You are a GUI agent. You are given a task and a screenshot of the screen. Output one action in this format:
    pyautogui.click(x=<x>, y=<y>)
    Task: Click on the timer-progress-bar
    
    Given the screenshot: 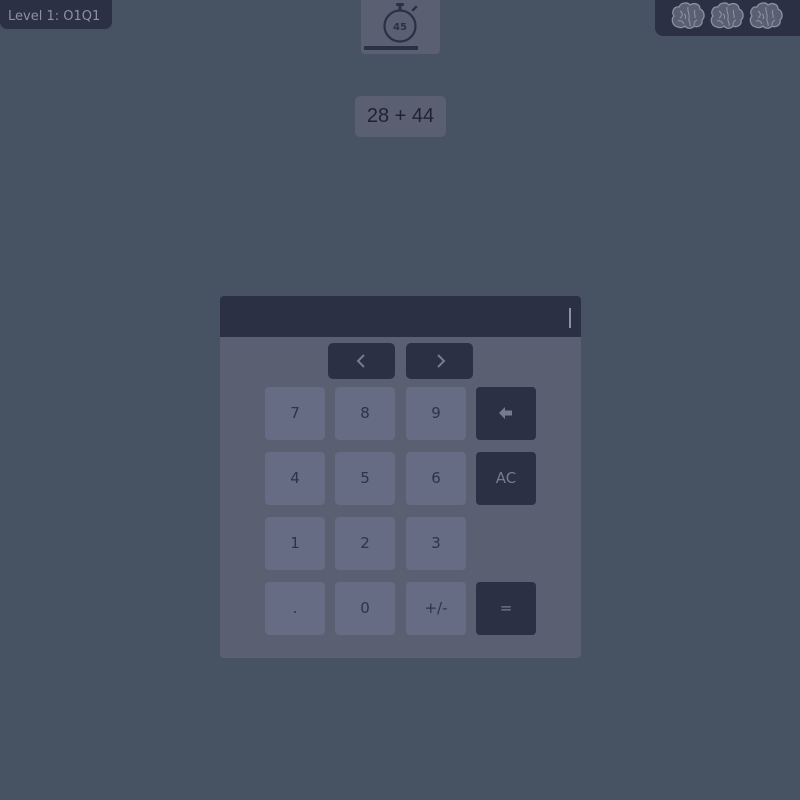 What is the action you would take?
    pyautogui.click(x=391, y=48)
    